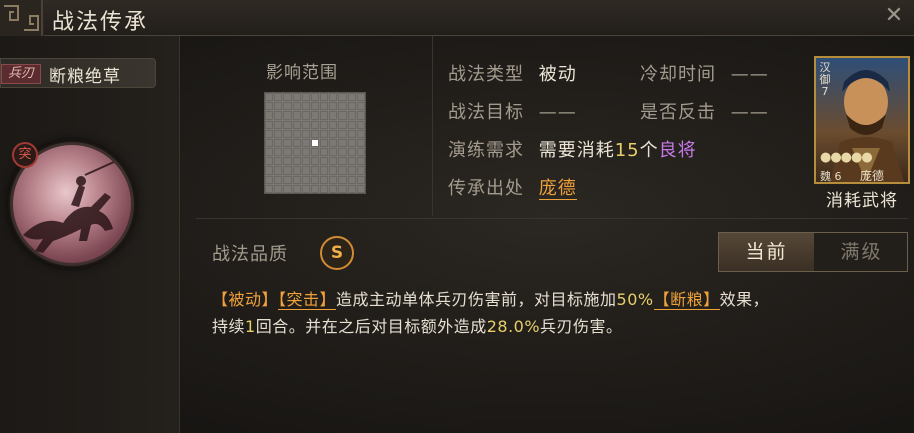 The height and width of the screenshot is (433, 914). I want to click on target-label: 战法目标, so click(486, 112).